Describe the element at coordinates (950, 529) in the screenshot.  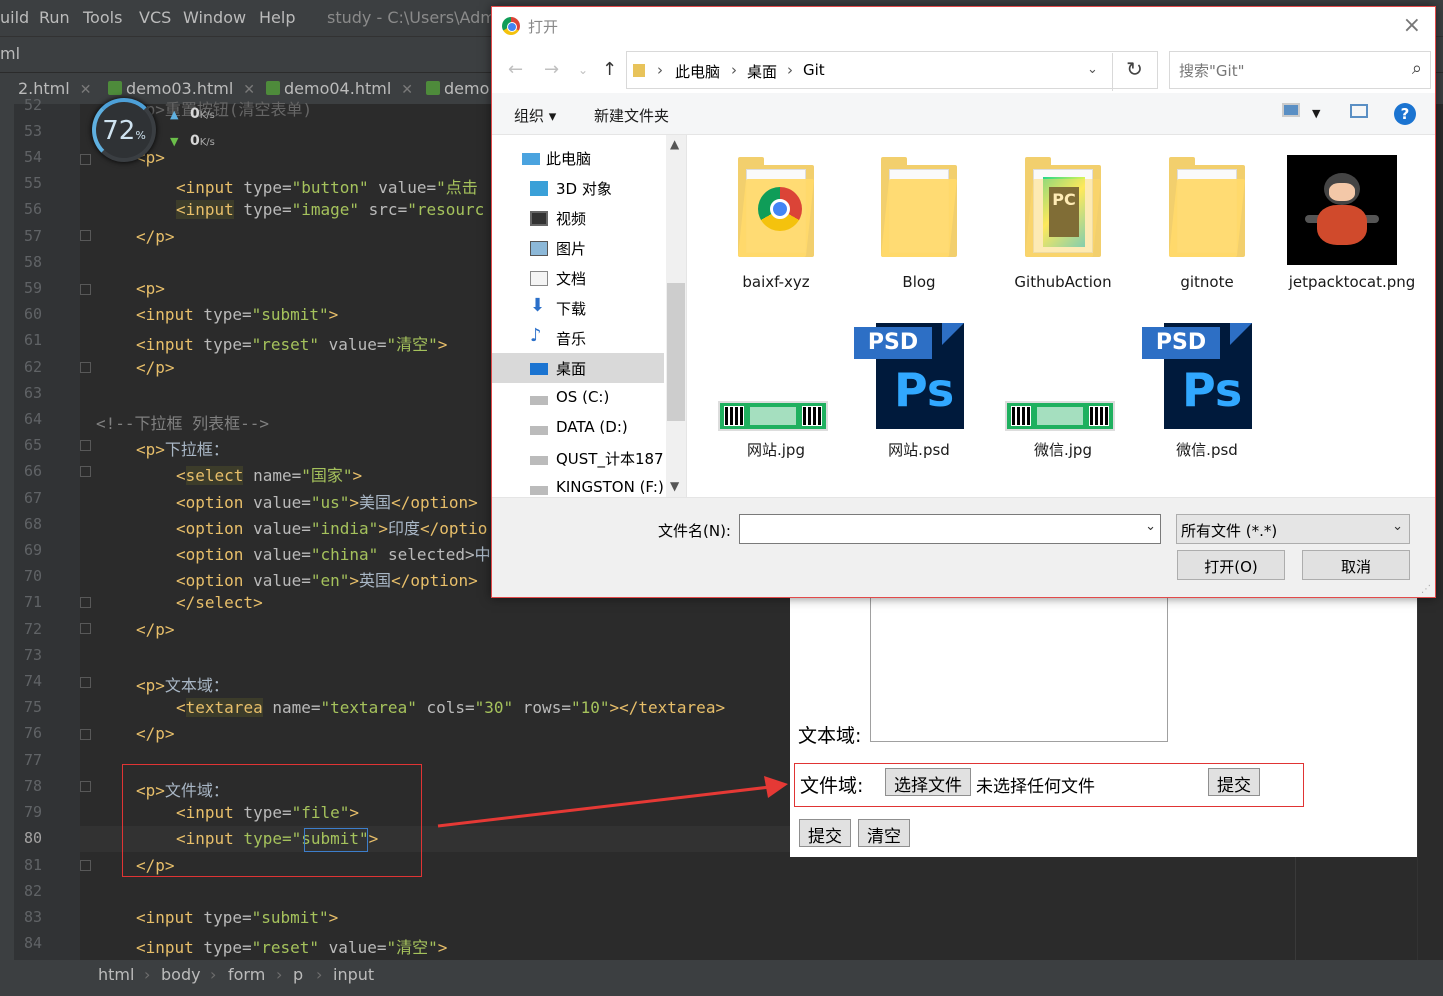
I see `filename-input: ⌄` at that location.